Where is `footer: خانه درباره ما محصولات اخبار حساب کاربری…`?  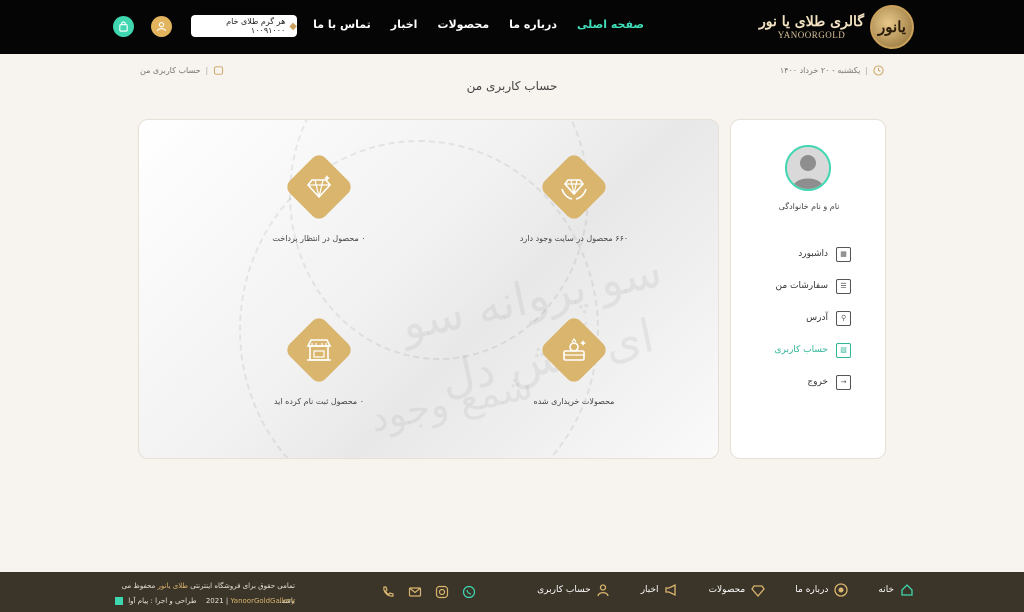 footer: خانه درباره ما محصولات اخبار حساب کاربری… is located at coordinates (512, 592).